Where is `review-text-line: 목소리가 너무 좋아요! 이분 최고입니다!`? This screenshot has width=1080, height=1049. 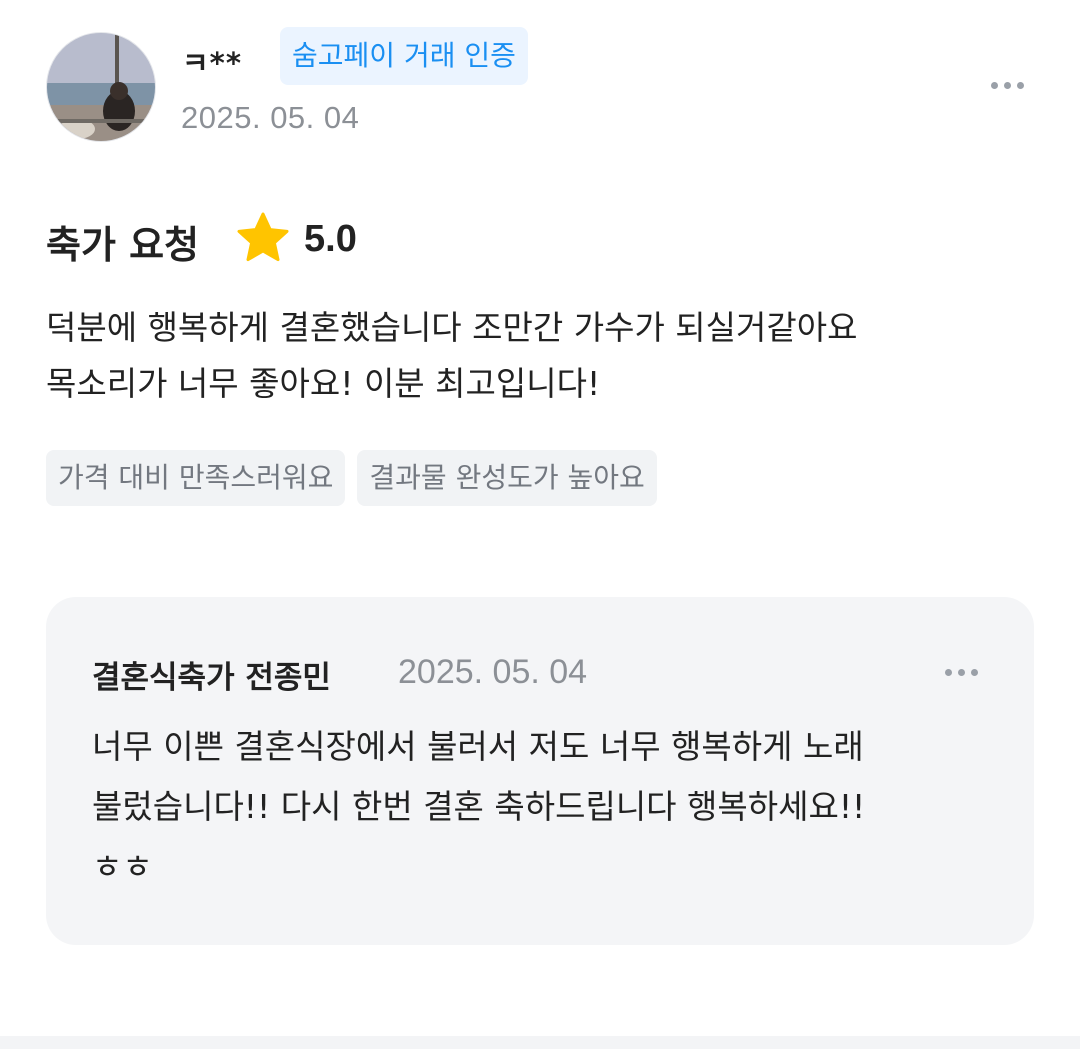
review-text-line: 목소리가 너무 좋아요! 이분 최고입니다! is located at coordinates (323, 383).